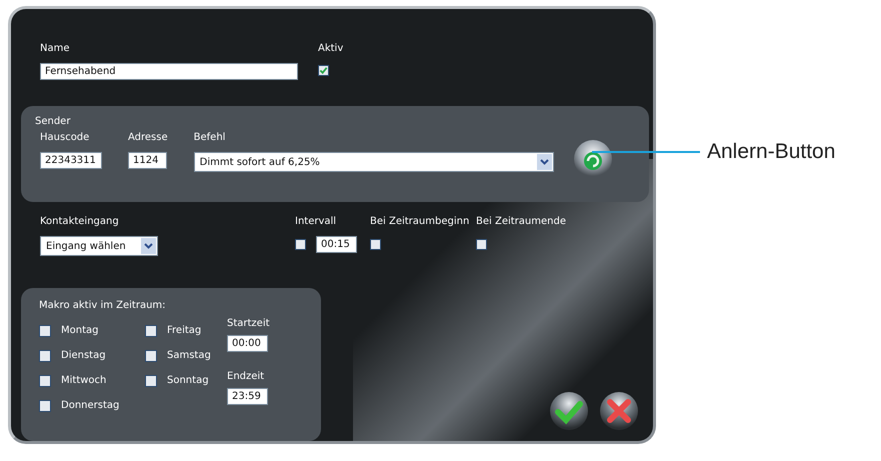 The image size is (881, 461). Describe the element at coordinates (83, 356) in the screenshot. I see `checkbox-label: Dienstag` at that location.